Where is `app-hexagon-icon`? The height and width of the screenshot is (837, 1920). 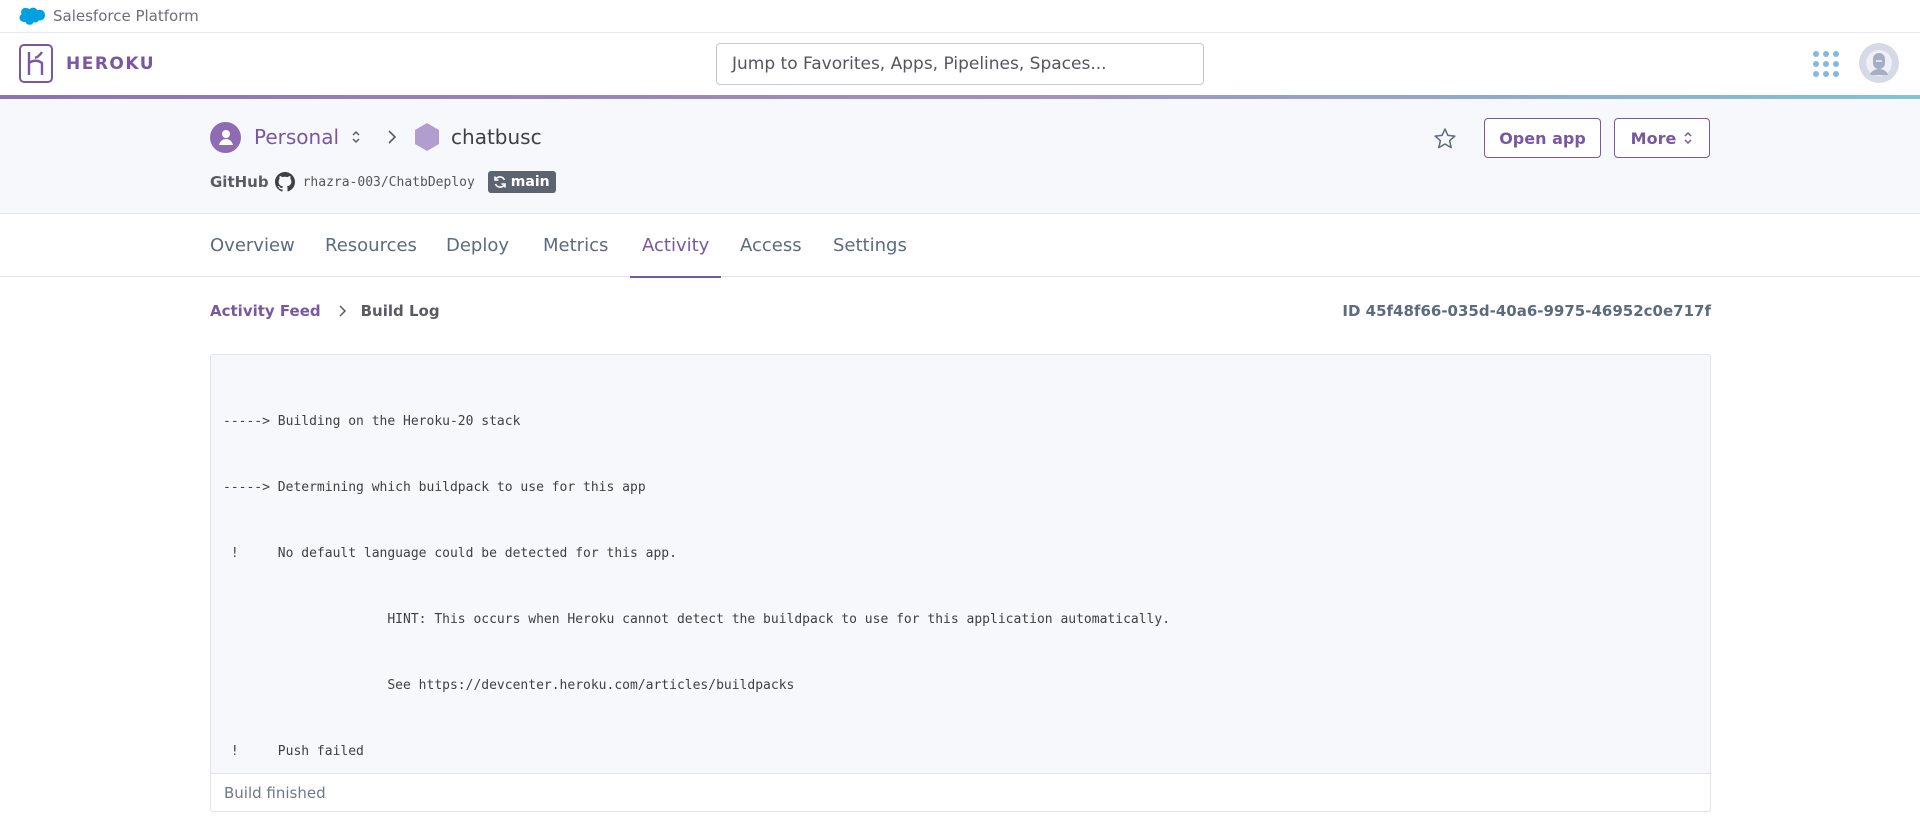 app-hexagon-icon is located at coordinates (427, 137).